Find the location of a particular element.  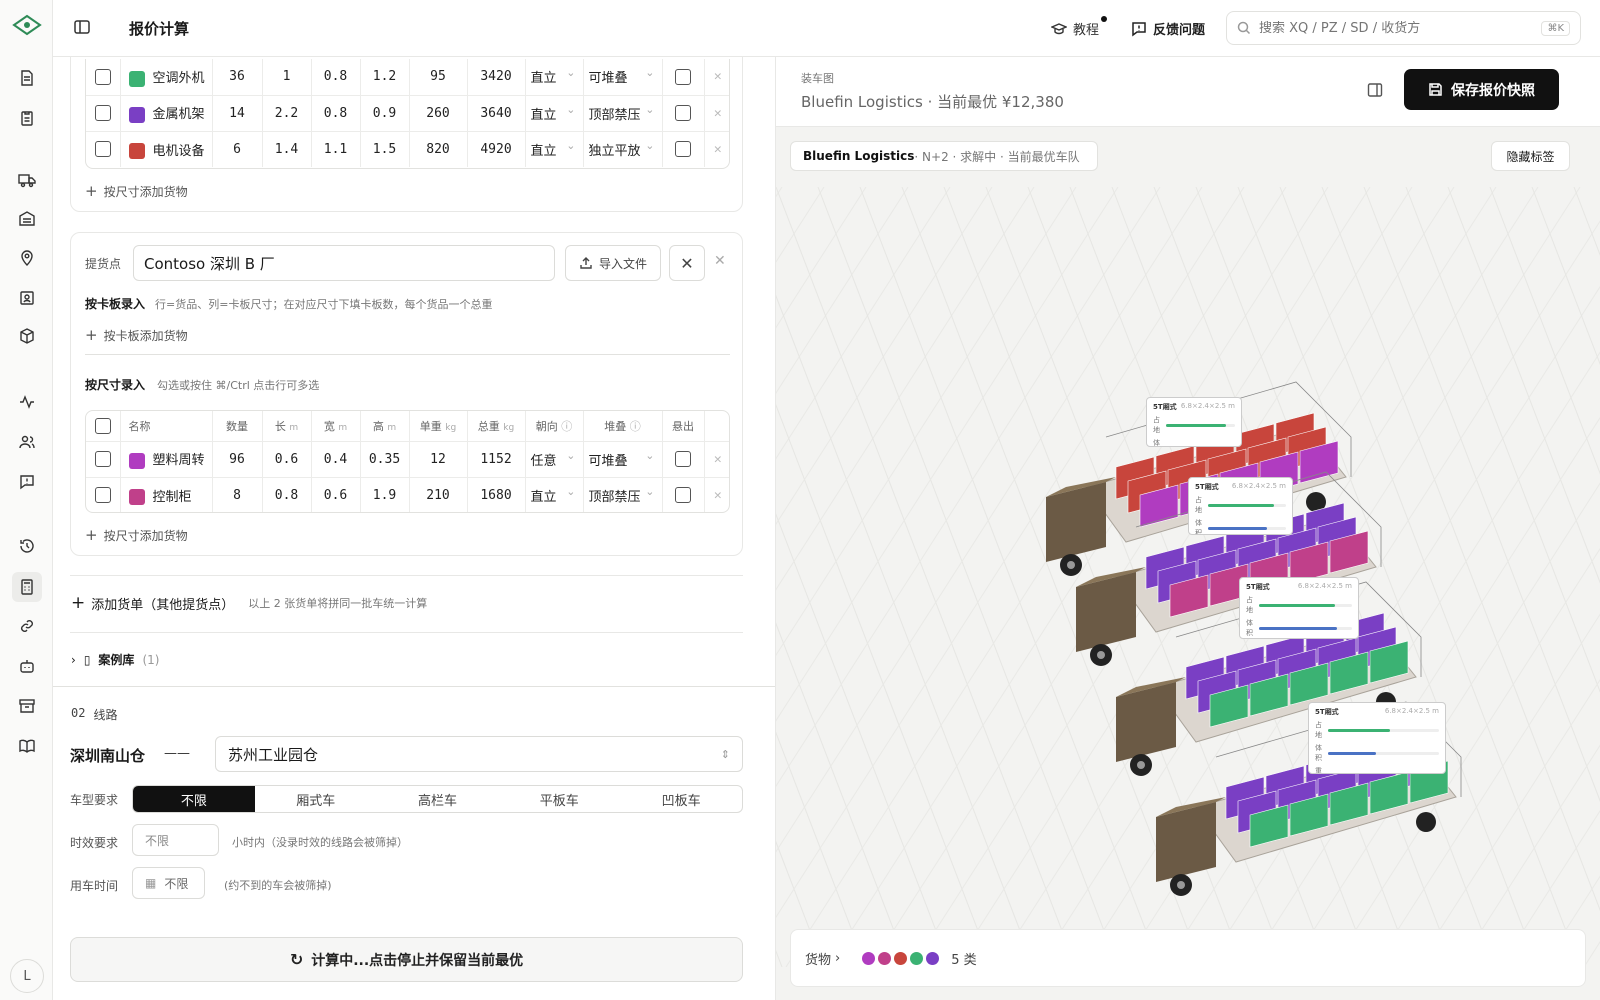

cargo-name: 塑料周转 is located at coordinates (166, 459).